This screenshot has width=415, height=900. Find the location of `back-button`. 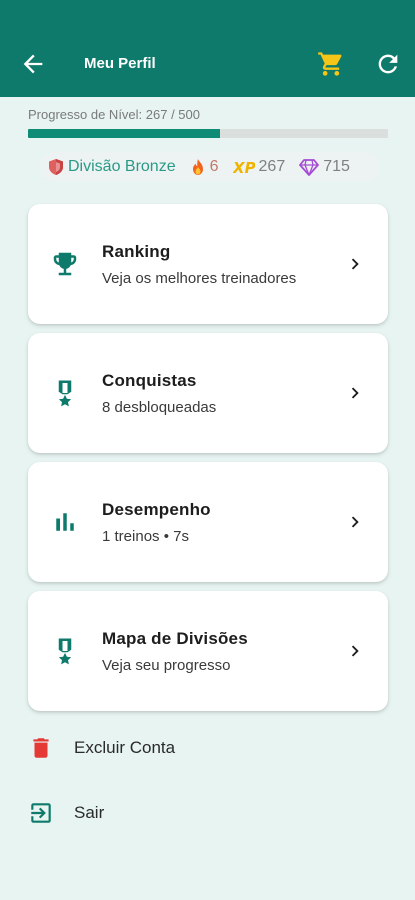

back-button is located at coordinates (33, 64).